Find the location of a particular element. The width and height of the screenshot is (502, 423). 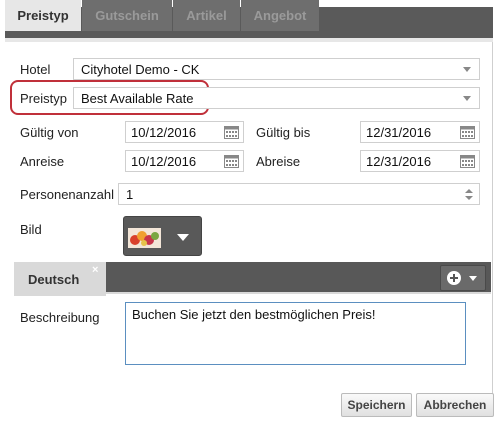

hotel-value: Cityhotel Demo - CK is located at coordinates (140, 69).